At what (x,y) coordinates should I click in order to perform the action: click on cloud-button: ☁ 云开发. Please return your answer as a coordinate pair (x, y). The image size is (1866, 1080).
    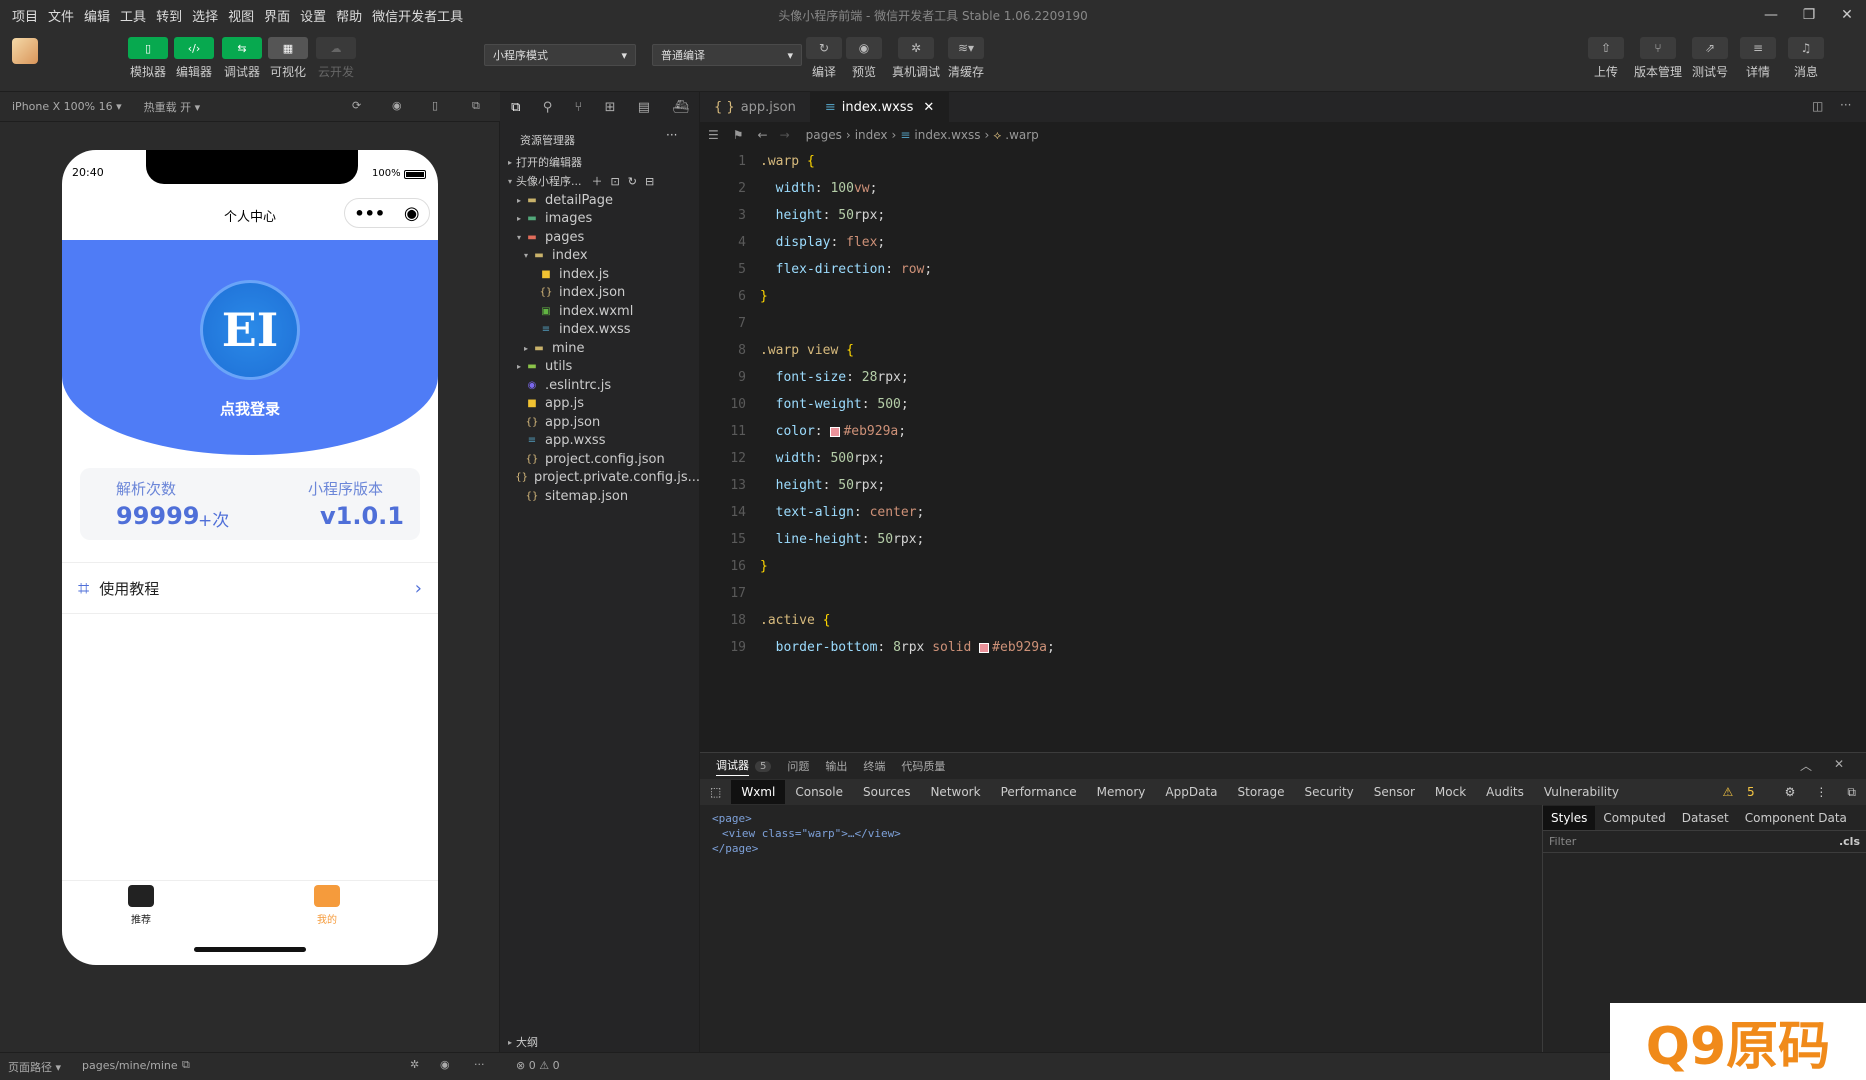
    Looking at the image, I should click on (336, 58).